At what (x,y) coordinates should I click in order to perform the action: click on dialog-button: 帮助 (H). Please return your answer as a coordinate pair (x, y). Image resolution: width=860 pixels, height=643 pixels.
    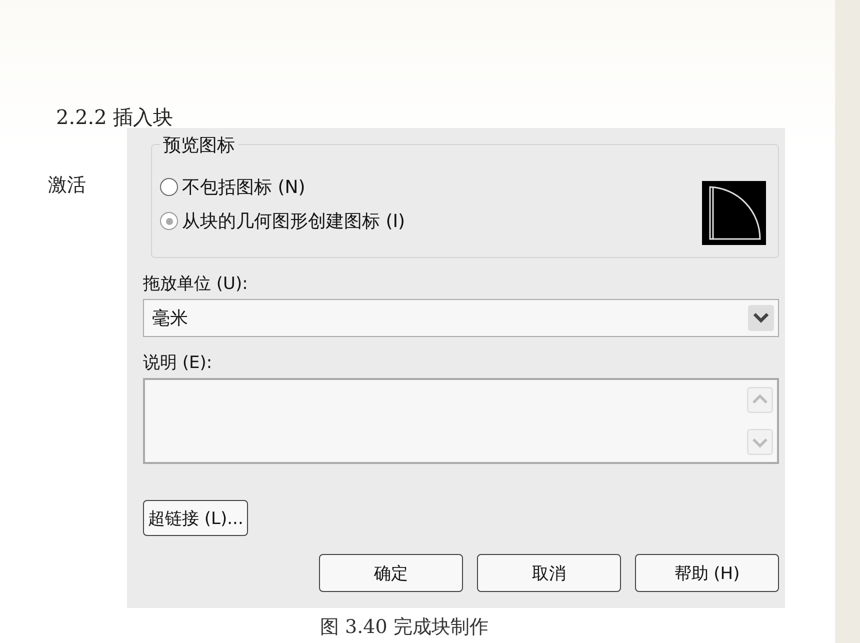
    Looking at the image, I should click on (707, 573).